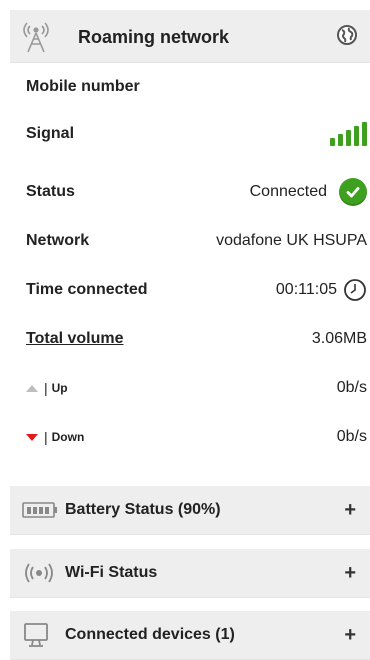  Describe the element at coordinates (353, 192) in the screenshot. I see `check-icon` at that location.